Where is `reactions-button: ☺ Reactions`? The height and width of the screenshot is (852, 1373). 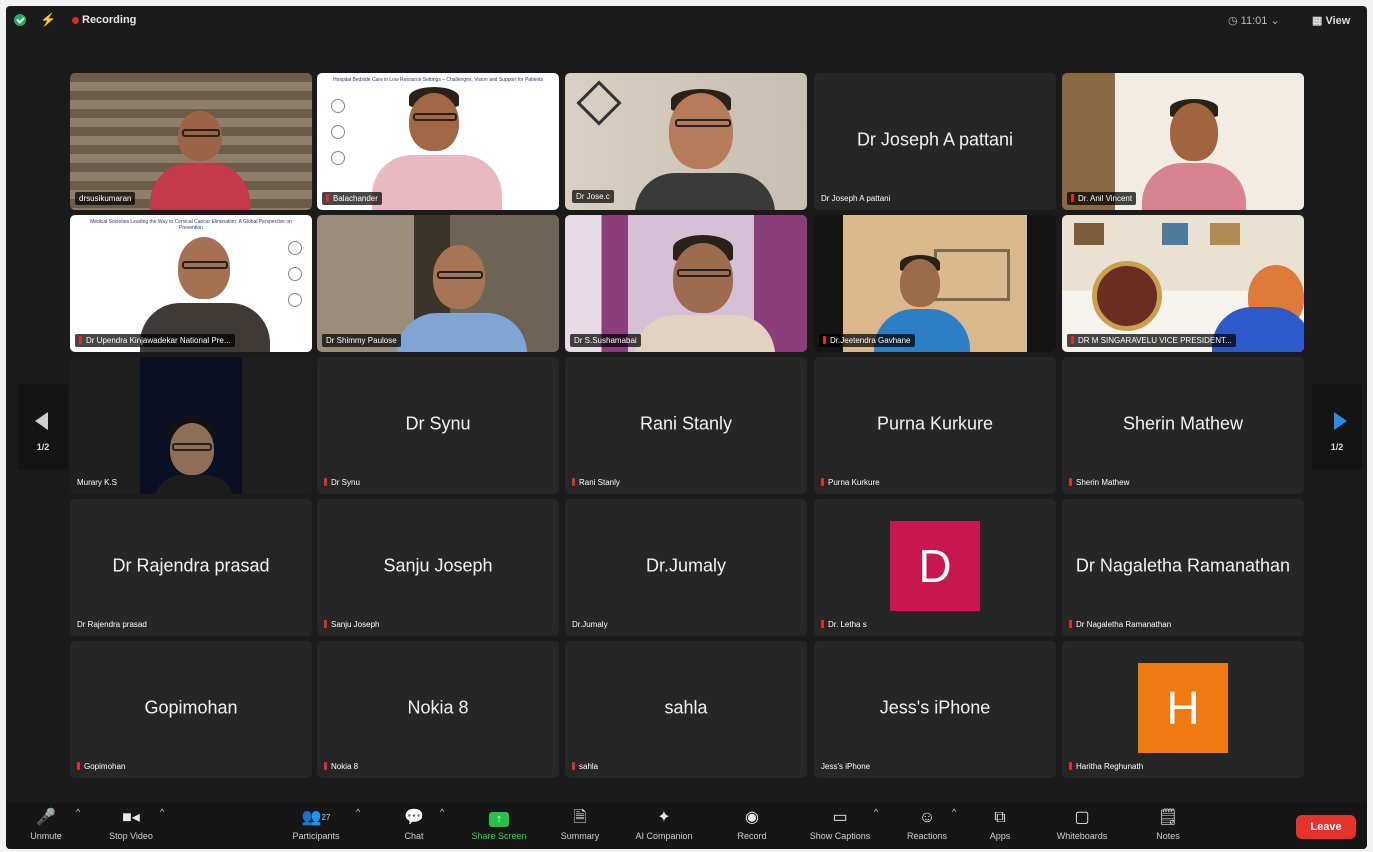
reactions-button: ☺ Reactions is located at coordinates (927, 824).